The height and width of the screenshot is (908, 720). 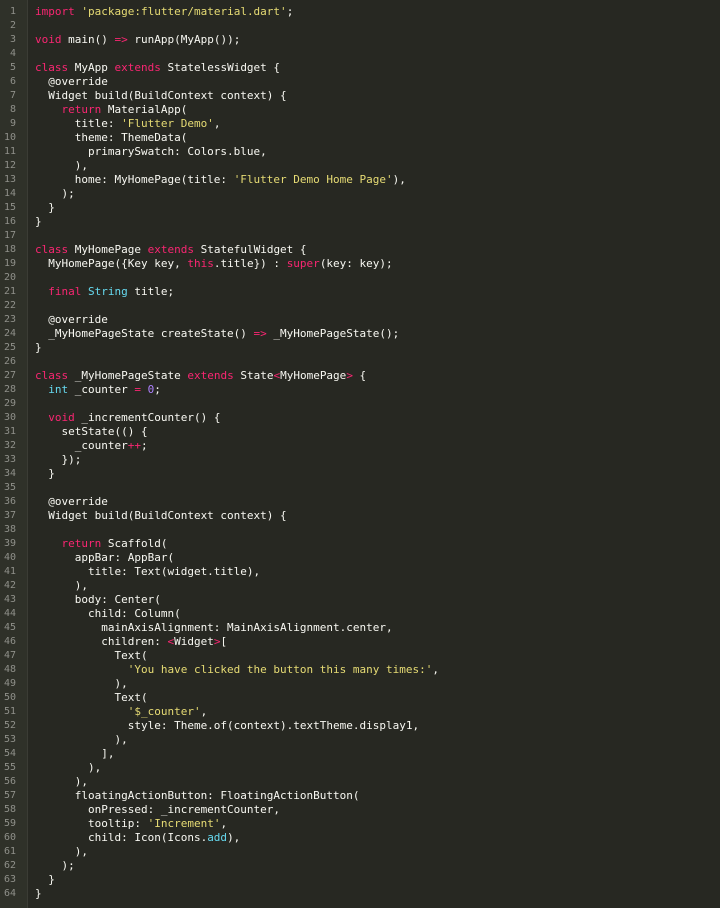 I want to click on code-line: 6 @override, so click(x=360, y=82).